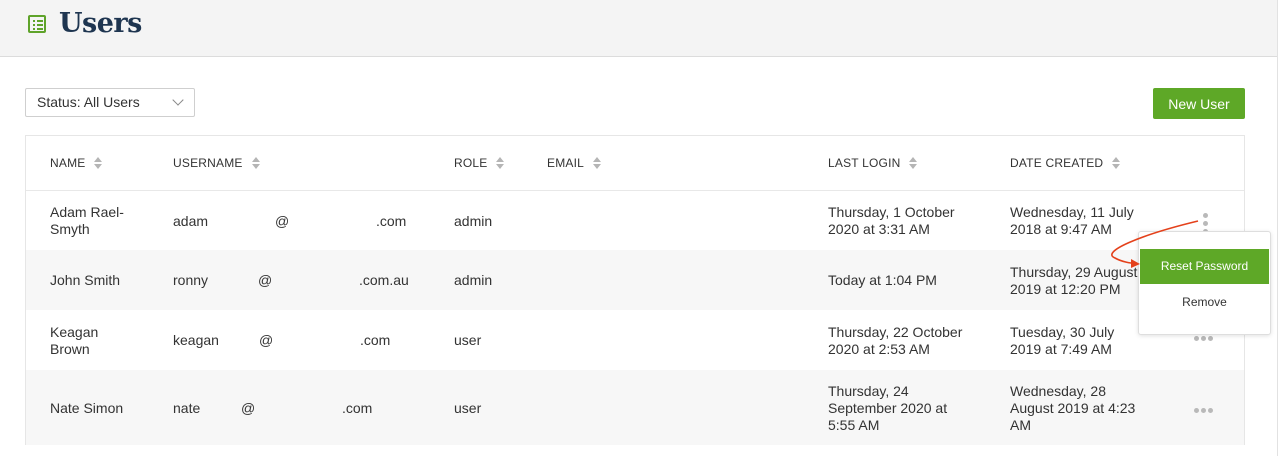 The width and height of the screenshot is (1279, 456). What do you see at coordinates (196, 340) in the screenshot?
I see `username: keagan` at bounding box center [196, 340].